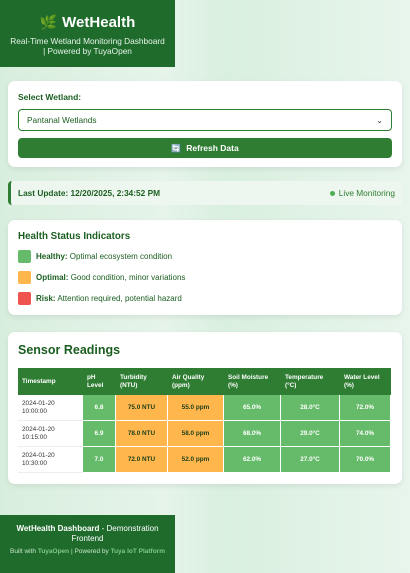 The width and height of the screenshot is (410, 573). What do you see at coordinates (310, 434) in the screenshot?
I see `reading-cell: 29.0°C` at bounding box center [310, 434].